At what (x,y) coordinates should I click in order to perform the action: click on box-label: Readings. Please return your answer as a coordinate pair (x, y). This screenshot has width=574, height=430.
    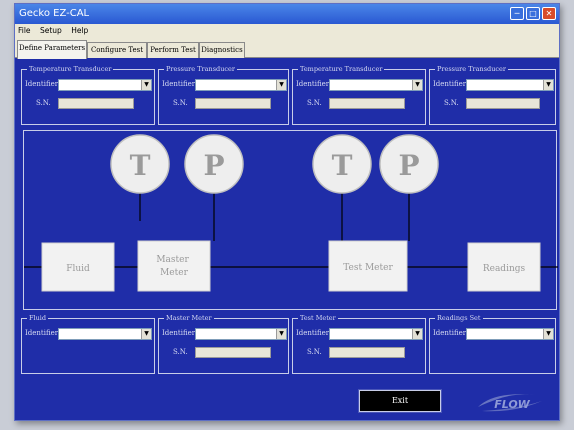
    Looking at the image, I should click on (504, 269).